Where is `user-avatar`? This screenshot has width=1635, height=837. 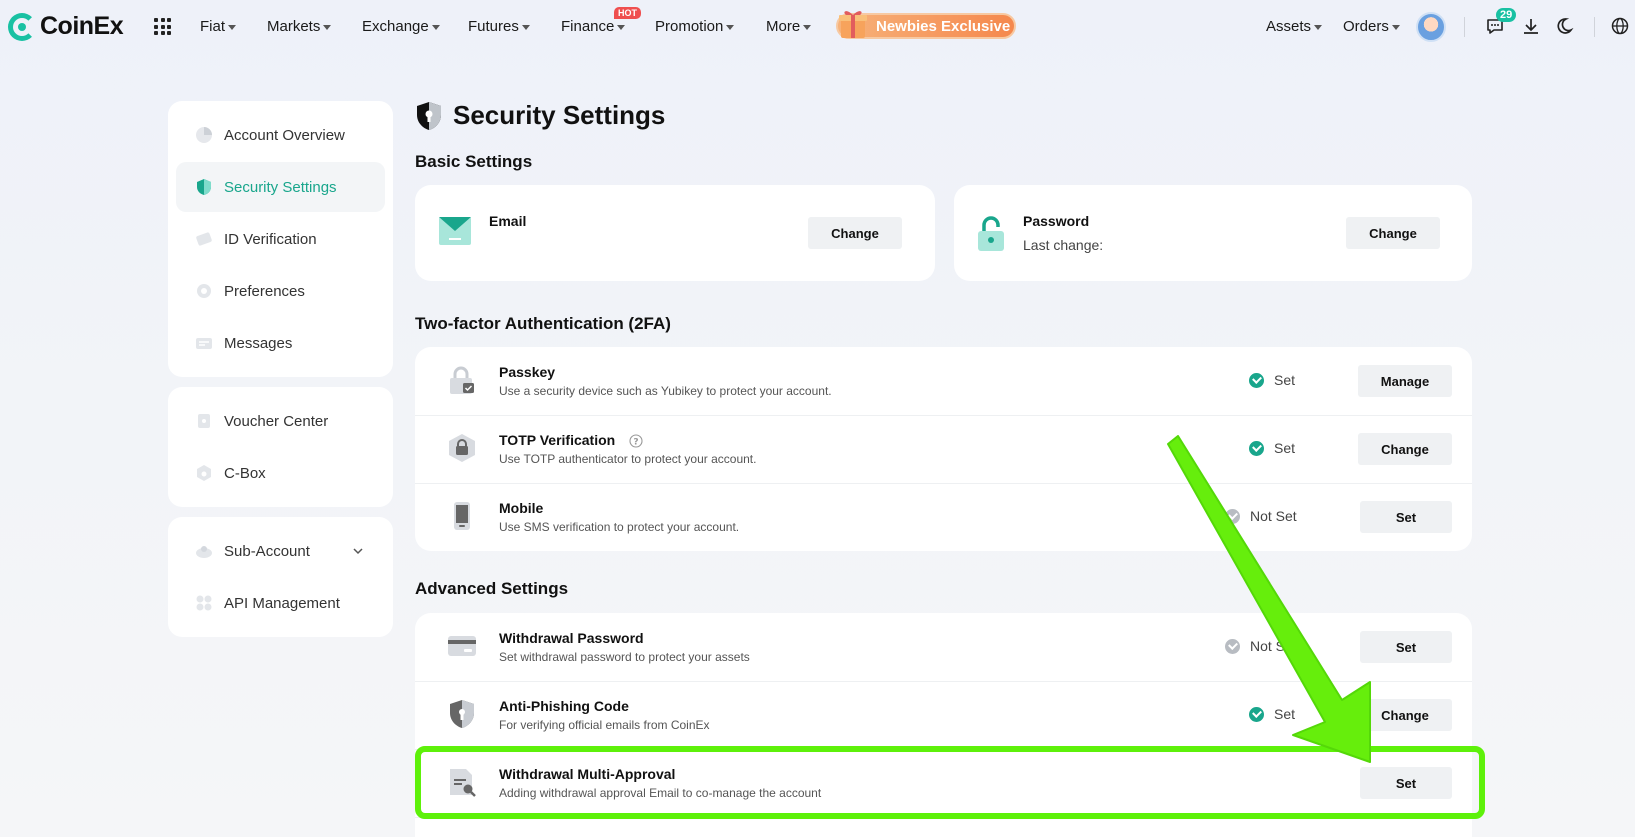 user-avatar is located at coordinates (1431, 27).